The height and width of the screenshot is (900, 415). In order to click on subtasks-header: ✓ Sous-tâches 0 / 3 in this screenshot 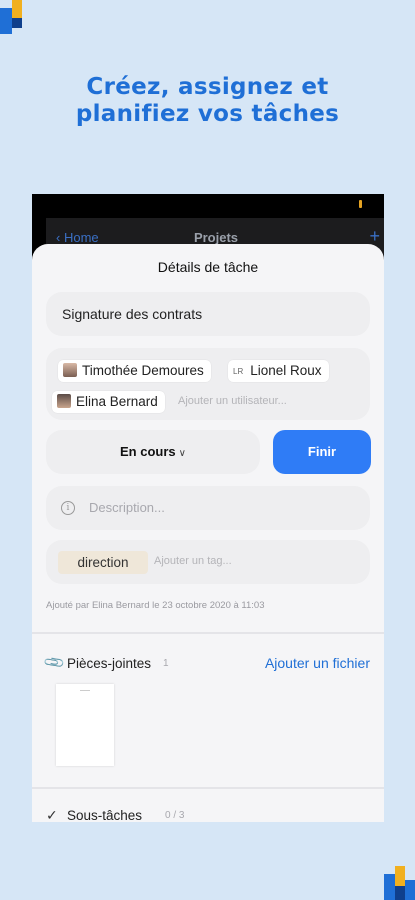, I will do `click(208, 814)`.